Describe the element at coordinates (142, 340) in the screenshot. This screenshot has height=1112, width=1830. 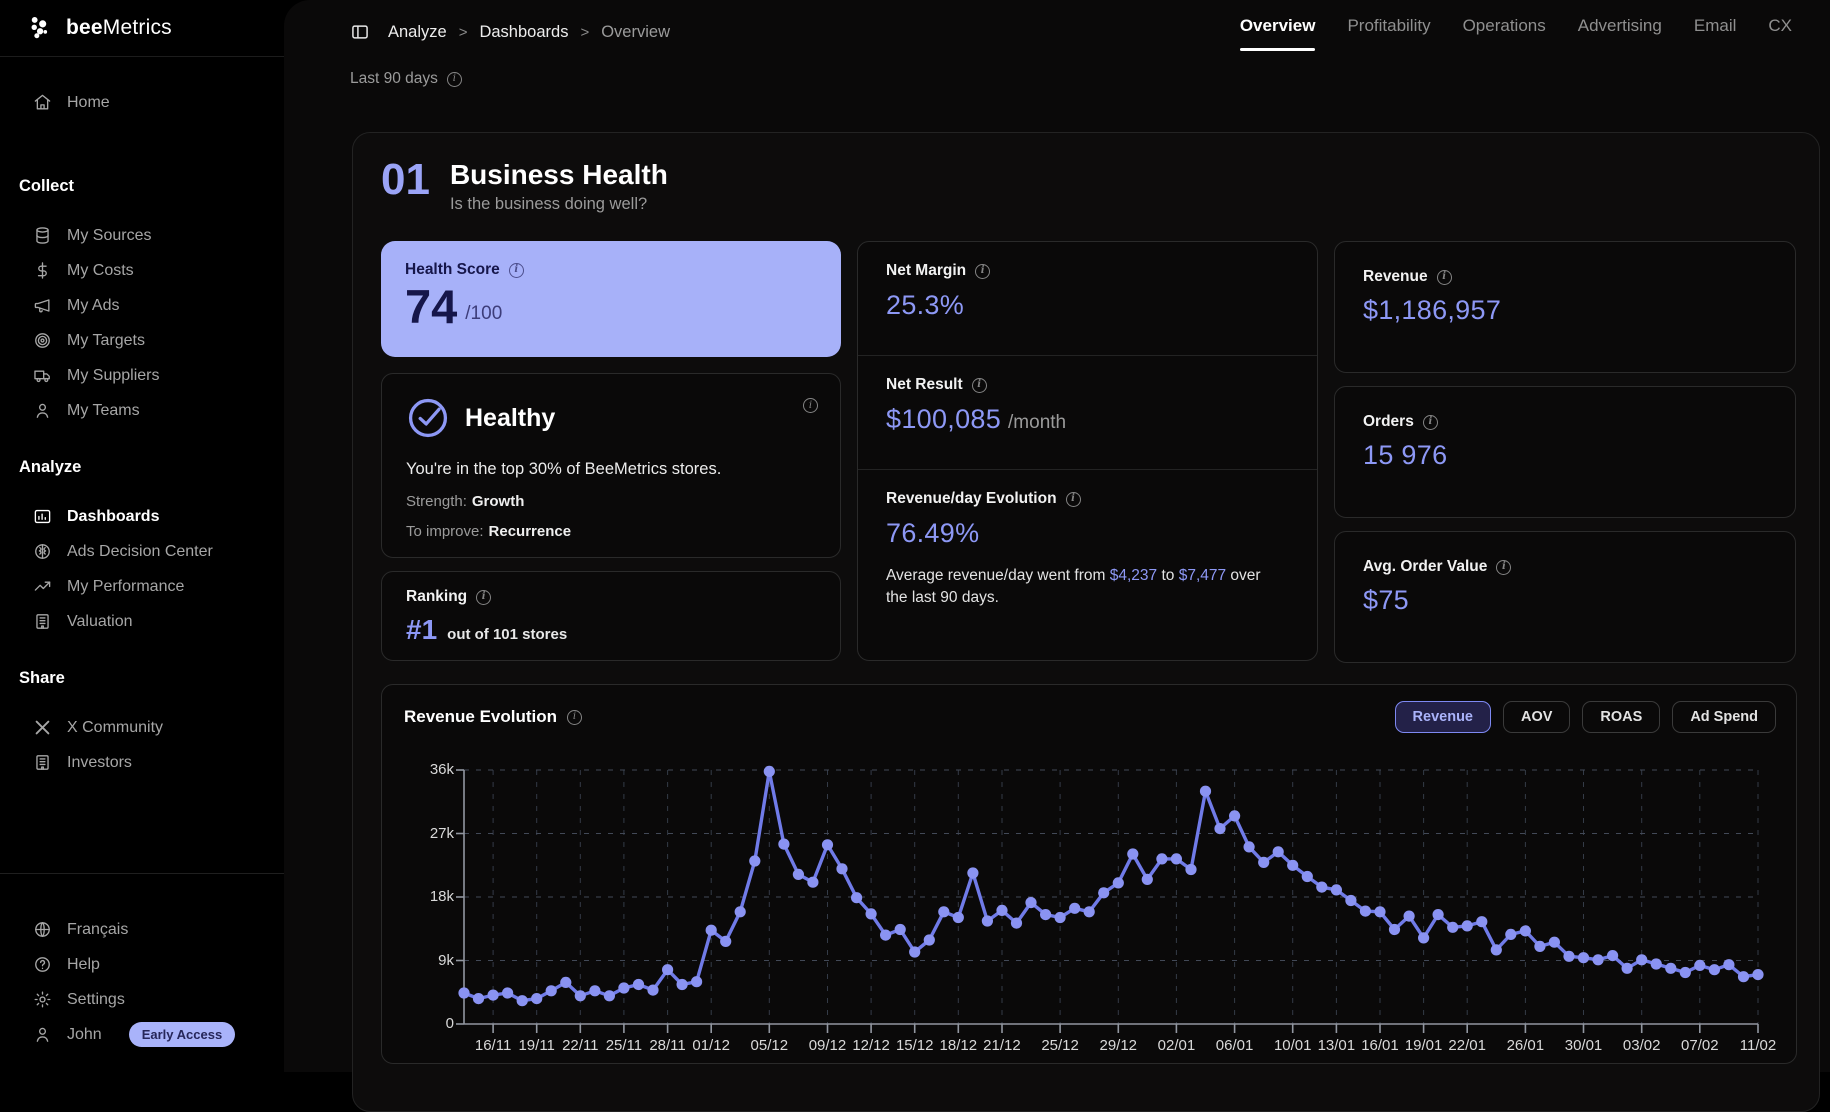
I see `sidebar-item-my-targets: My Targets` at that location.